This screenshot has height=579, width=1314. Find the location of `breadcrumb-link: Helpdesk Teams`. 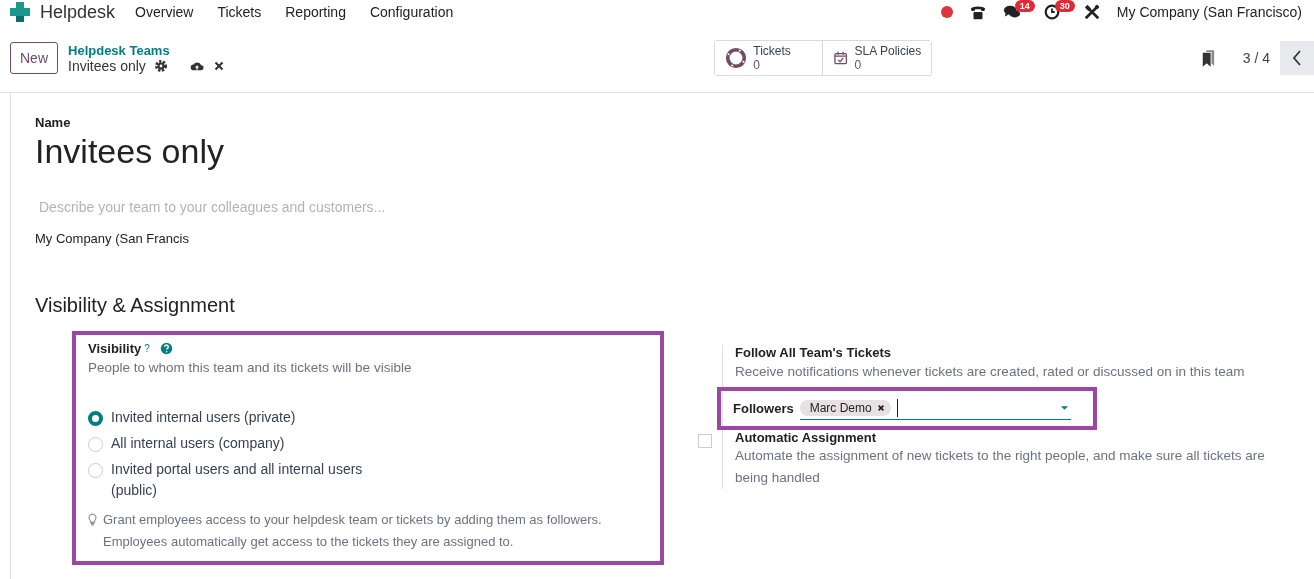

breadcrumb-link: Helpdesk Teams is located at coordinates (147, 50).